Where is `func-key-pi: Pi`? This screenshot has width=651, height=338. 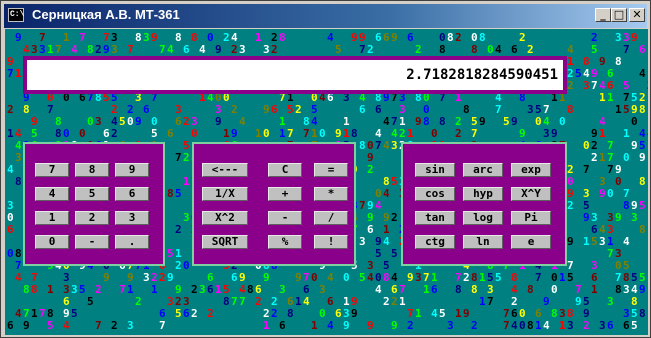
func-key-pi: Pi is located at coordinates (531, 218).